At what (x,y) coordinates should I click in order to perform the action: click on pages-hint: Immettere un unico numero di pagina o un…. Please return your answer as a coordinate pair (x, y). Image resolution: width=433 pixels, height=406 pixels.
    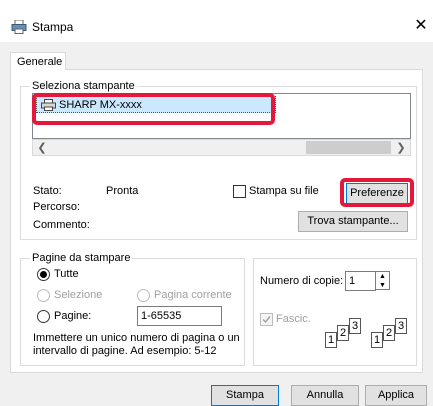
    Looking at the image, I should click on (136, 344).